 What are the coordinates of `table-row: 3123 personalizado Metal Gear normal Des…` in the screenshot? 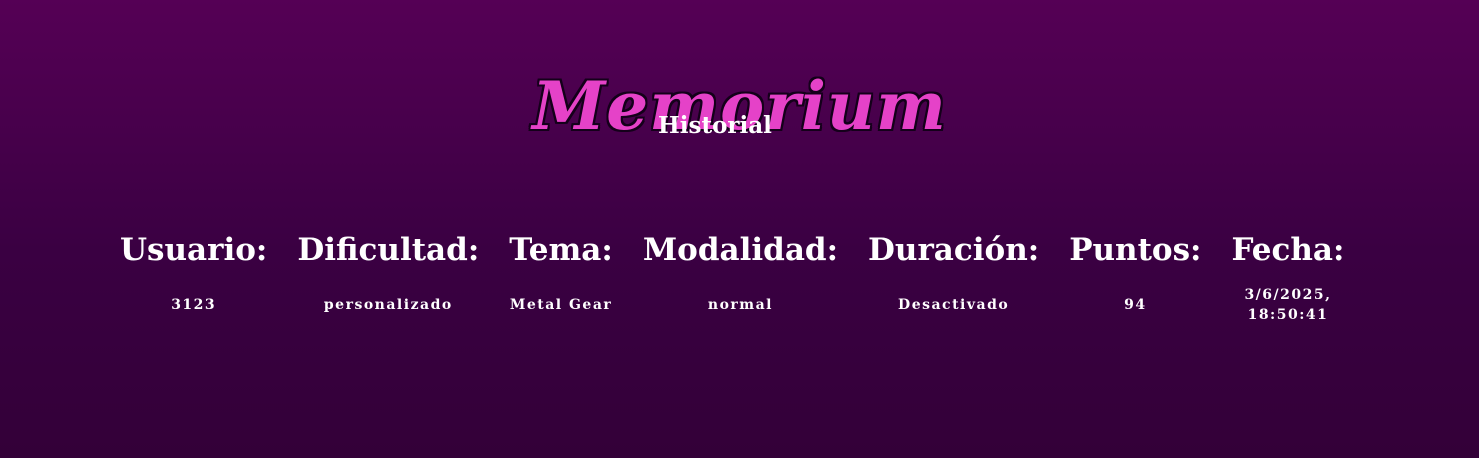 It's located at (732, 305).